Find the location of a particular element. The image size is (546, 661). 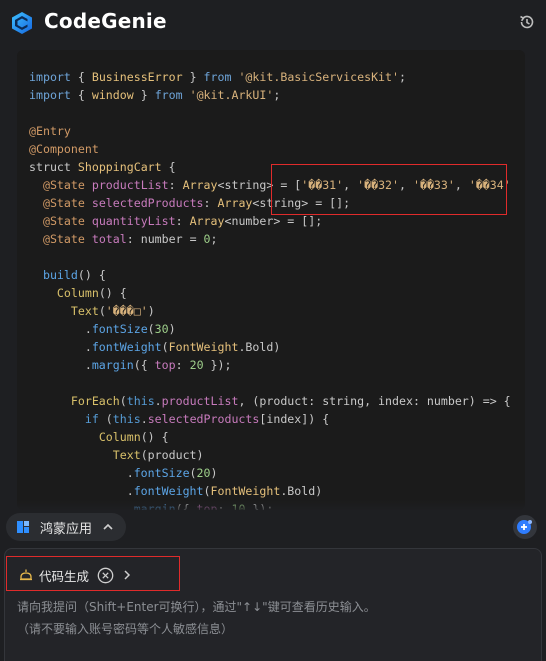

code-token: '���□' is located at coordinates (126, 311).